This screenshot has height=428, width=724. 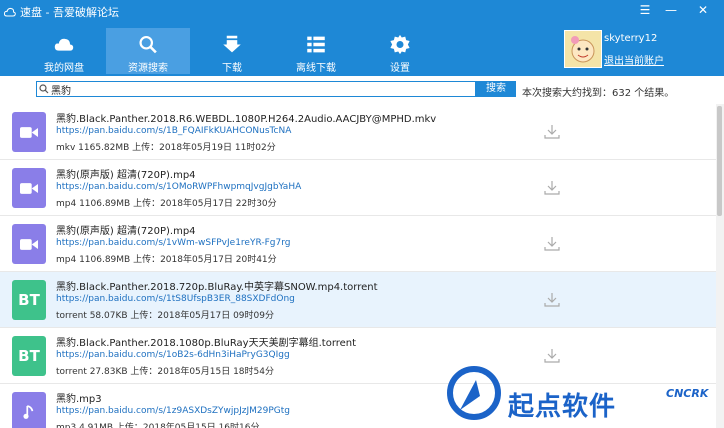 I want to click on search-icon, so click(x=148, y=44).